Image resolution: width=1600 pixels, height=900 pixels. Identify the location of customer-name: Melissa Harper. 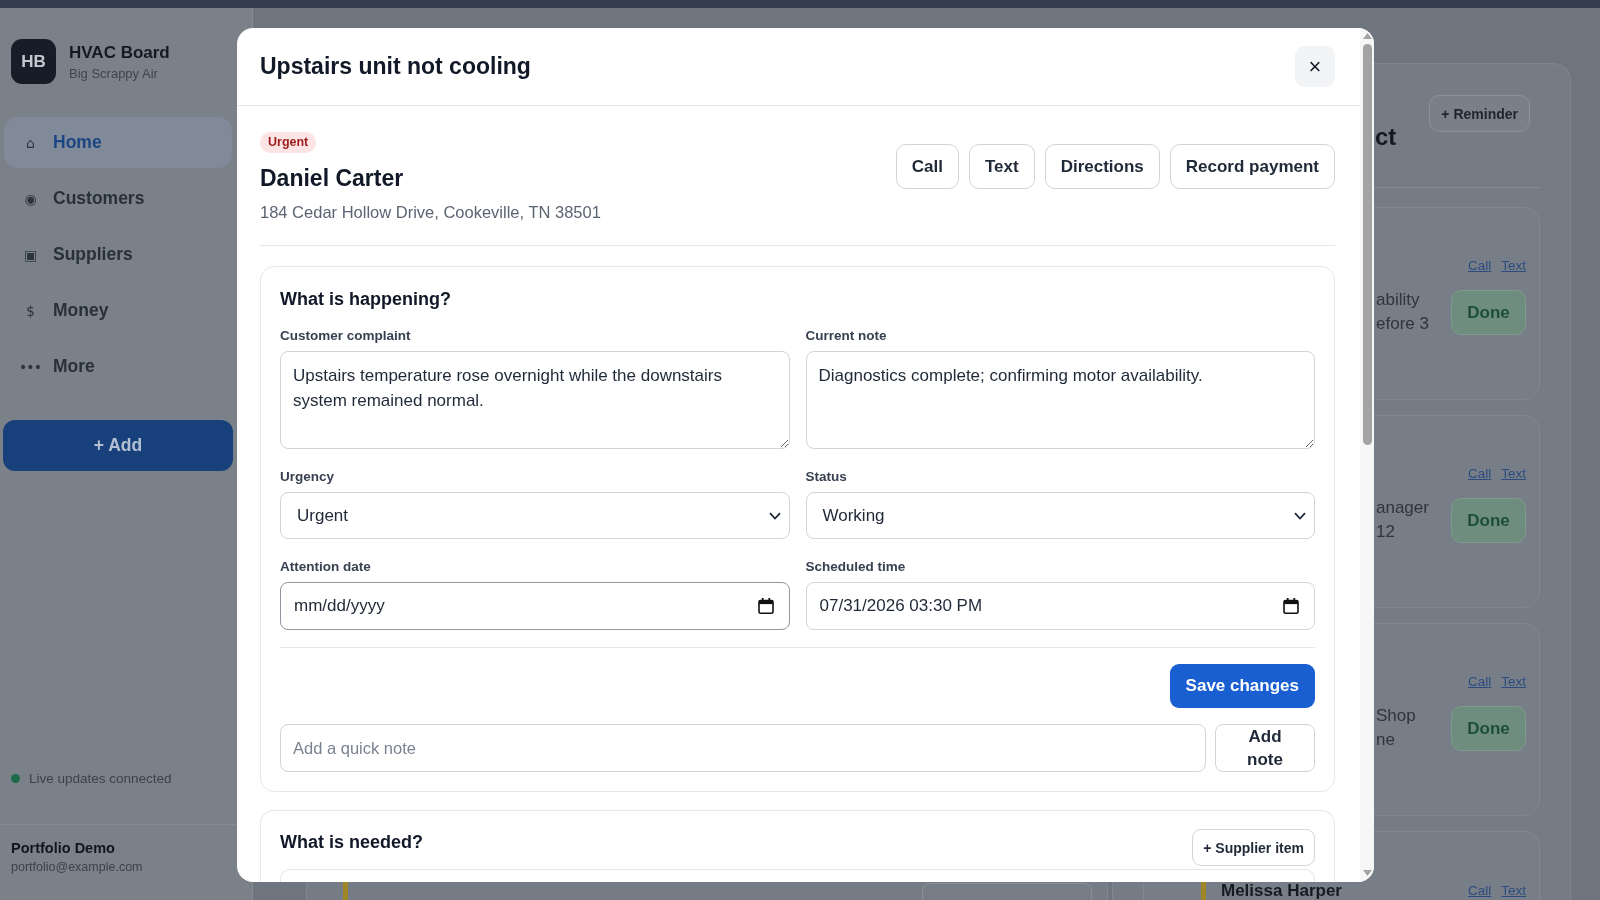
(1281, 891).